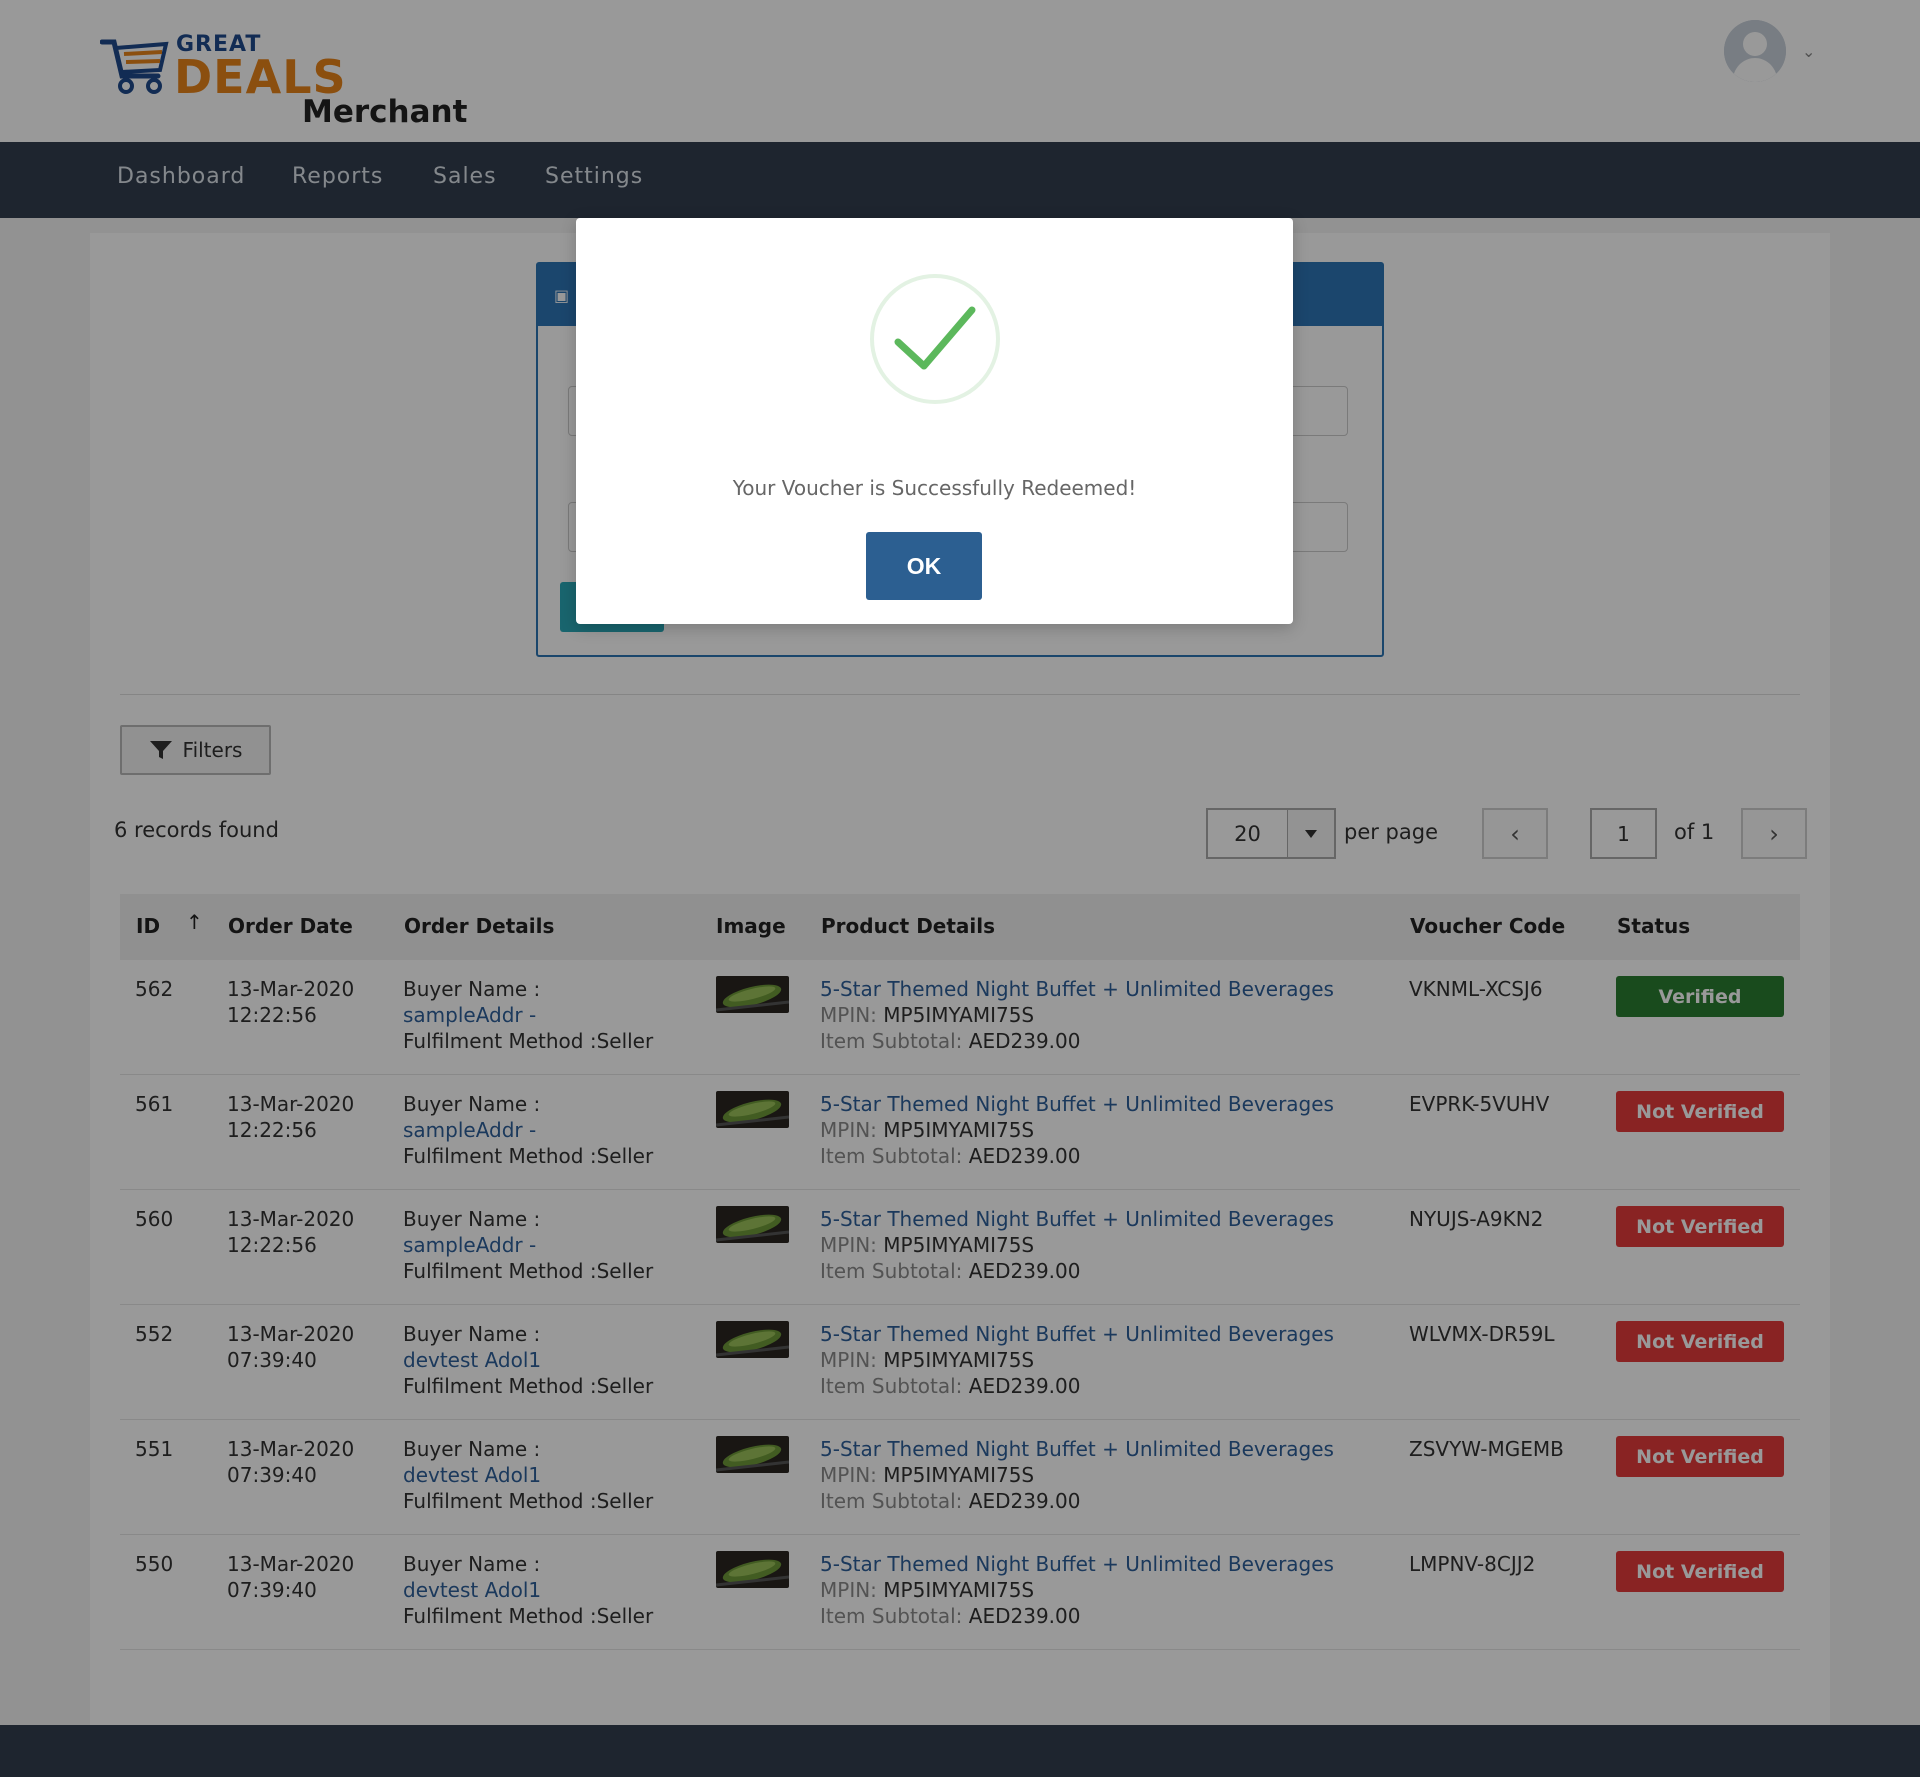 The image size is (1920, 1777). Describe the element at coordinates (934, 488) in the screenshot. I see `success-message: Your Voucher is Successfully Redeemed!` at that location.